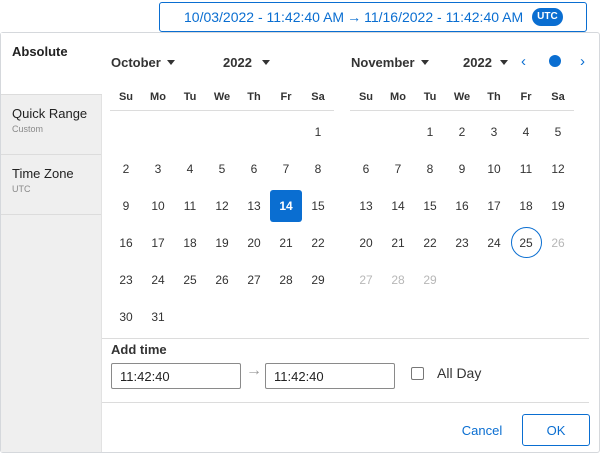  What do you see at coordinates (222, 97) in the screenshot?
I see `weekday-header: Su Mo Tu We Th Fr Sa` at bounding box center [222, 97].